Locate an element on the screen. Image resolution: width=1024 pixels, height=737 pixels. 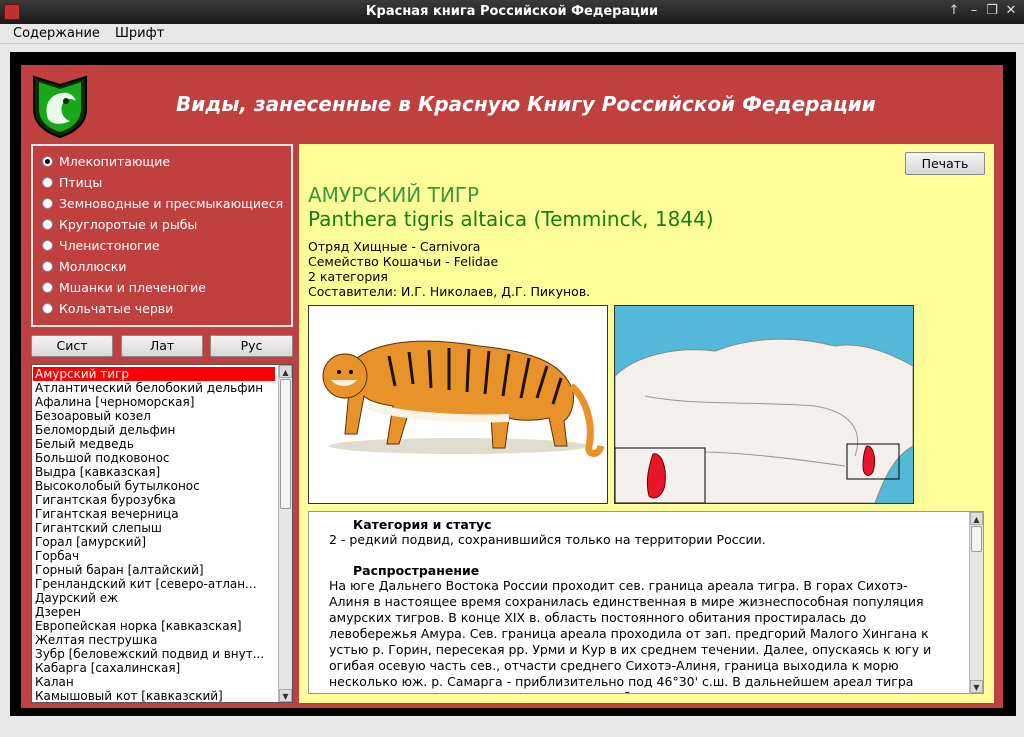
species-list-item: Гигантская бурозубка is located at coordinates (156, 500).